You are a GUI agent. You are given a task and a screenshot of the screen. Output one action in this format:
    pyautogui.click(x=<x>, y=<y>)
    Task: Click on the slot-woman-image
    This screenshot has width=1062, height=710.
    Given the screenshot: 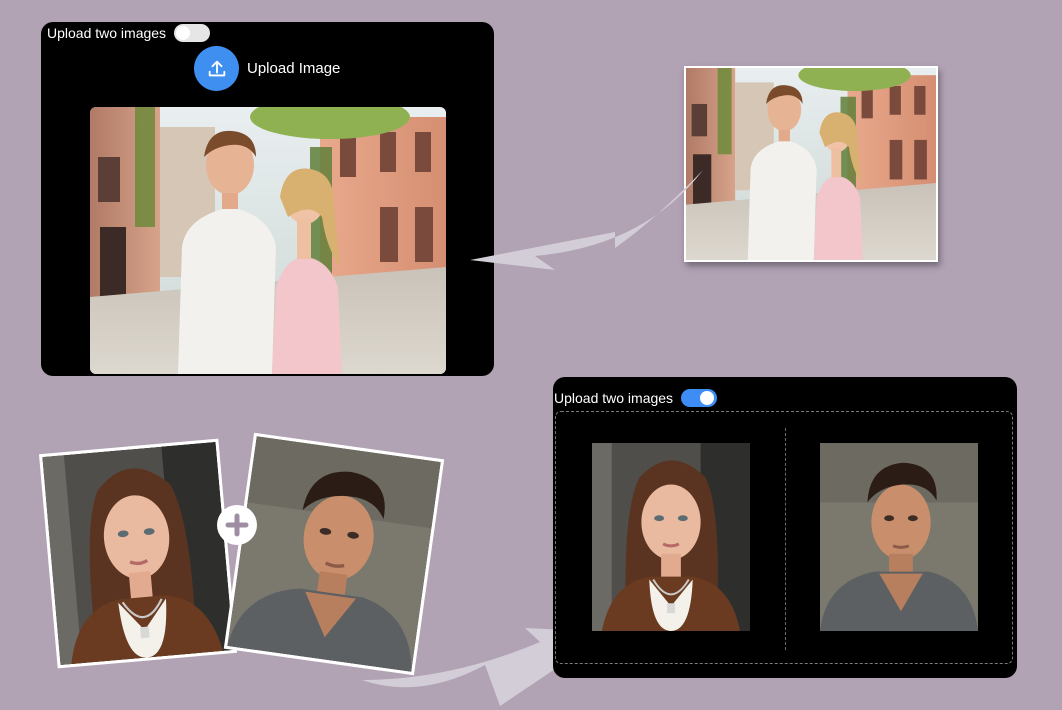 What is the action you would take?
    pyautogui.click(x=671, y=537)
    